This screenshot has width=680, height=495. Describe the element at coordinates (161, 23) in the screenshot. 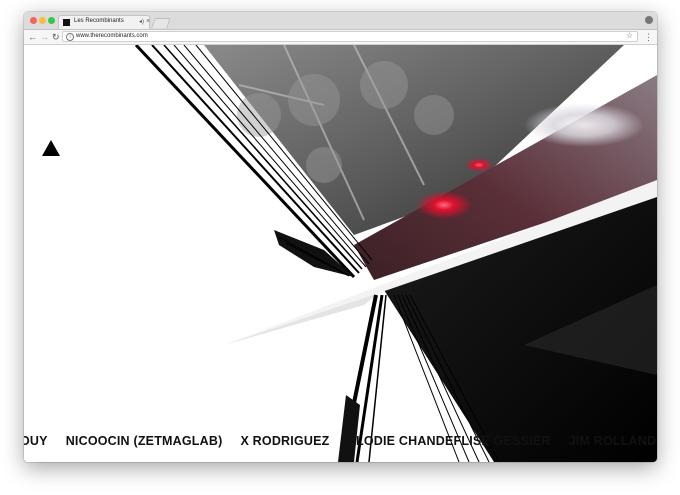

I see `new-tab-button` at that location.